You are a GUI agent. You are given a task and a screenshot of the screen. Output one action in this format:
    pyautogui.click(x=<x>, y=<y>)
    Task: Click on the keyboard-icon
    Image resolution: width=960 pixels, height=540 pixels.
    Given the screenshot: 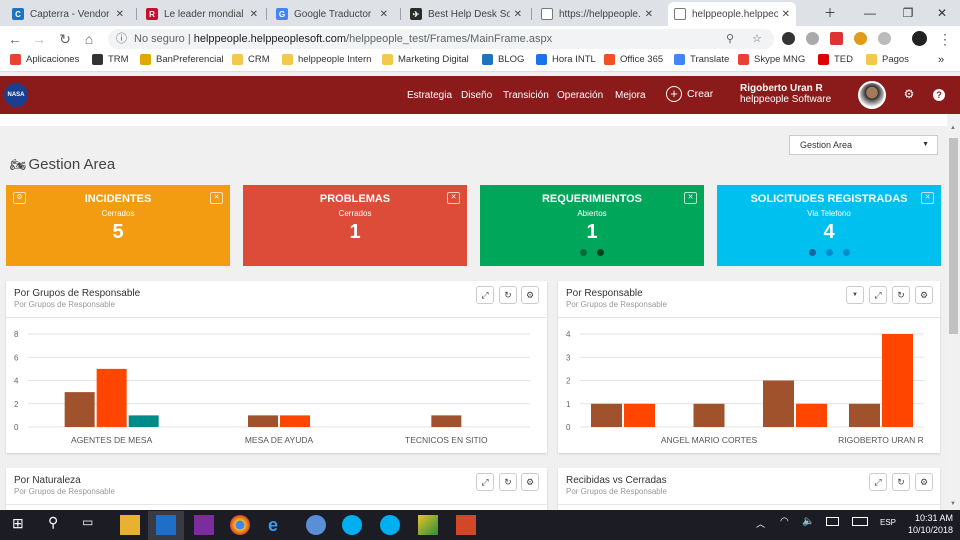 What is the action you would take?
    pyautogui.click(x=860, y=521)
    